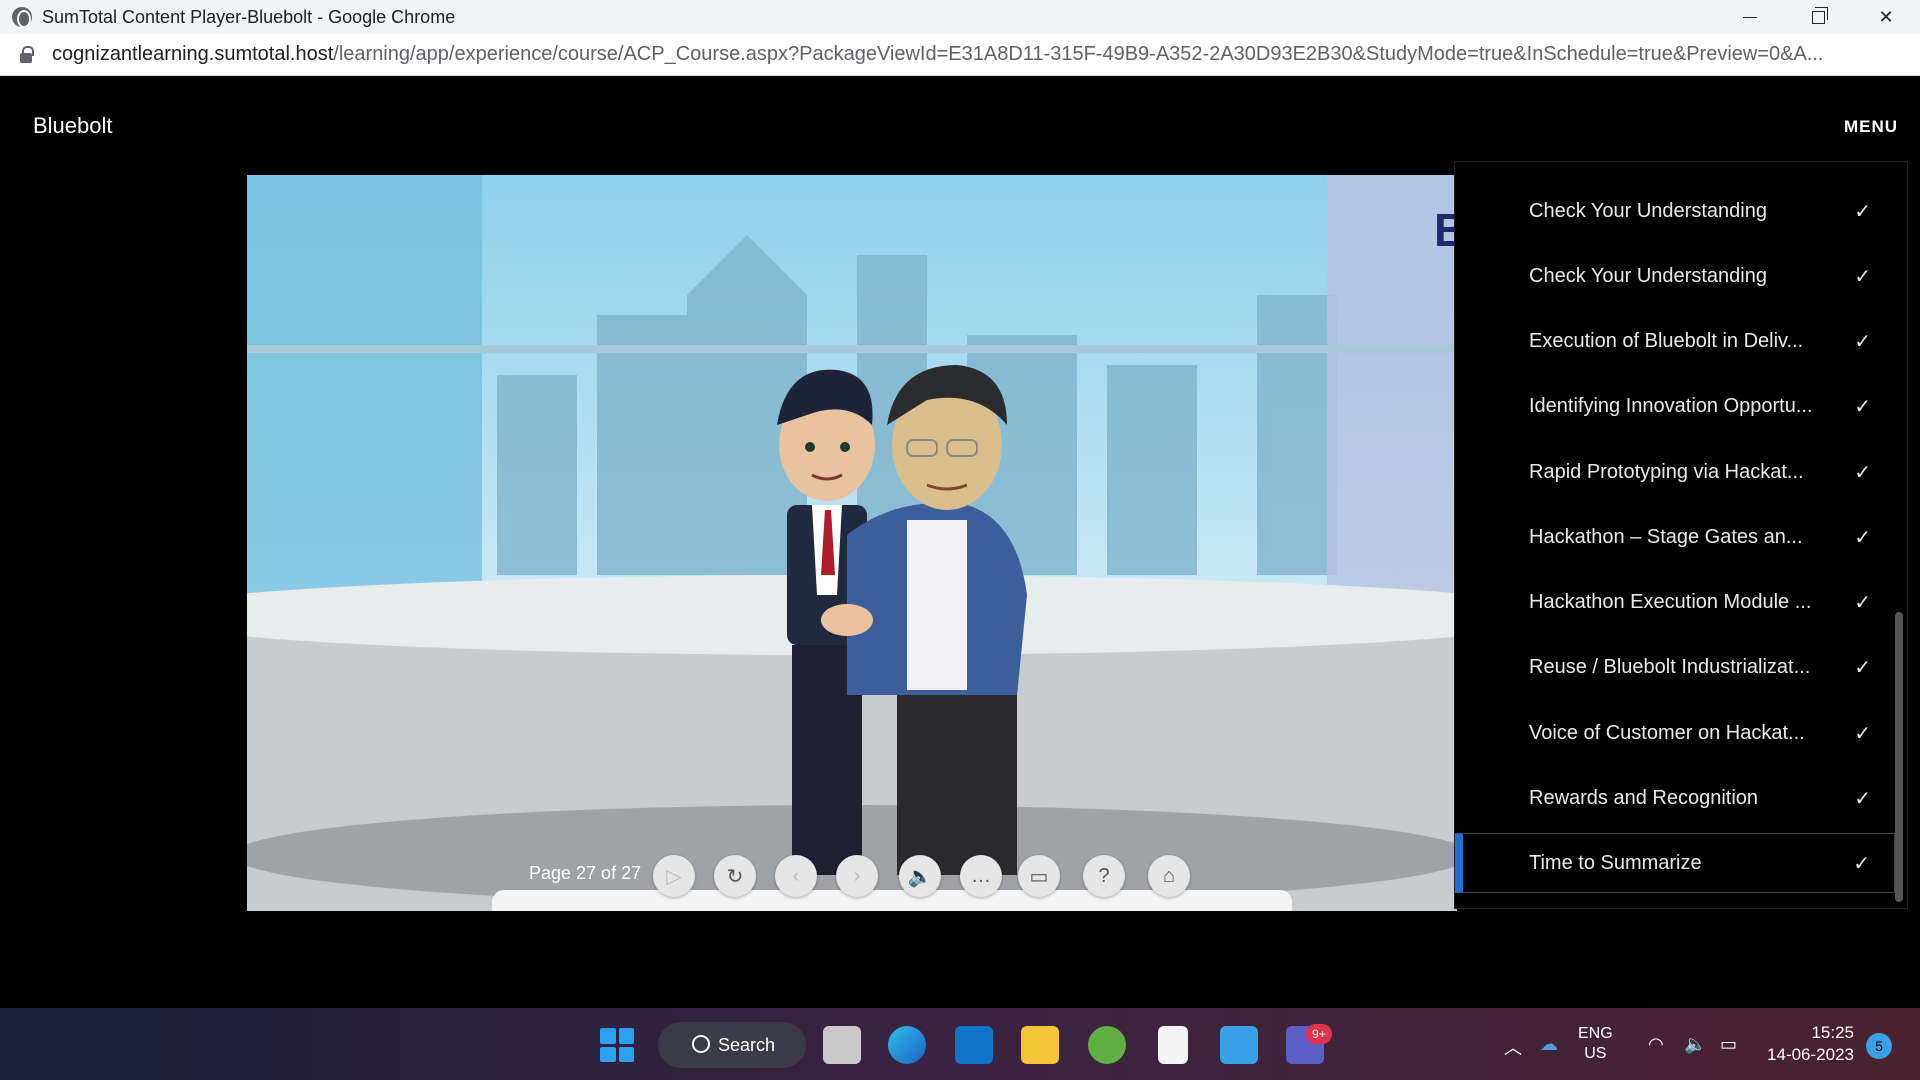 The width and height of the screenshot is (1920, 1080). Describe the element at coordinates (1675, 472) in the screenshot. I see `menu-item: Rapid Prototyping via Hackat... ✓` at that location.